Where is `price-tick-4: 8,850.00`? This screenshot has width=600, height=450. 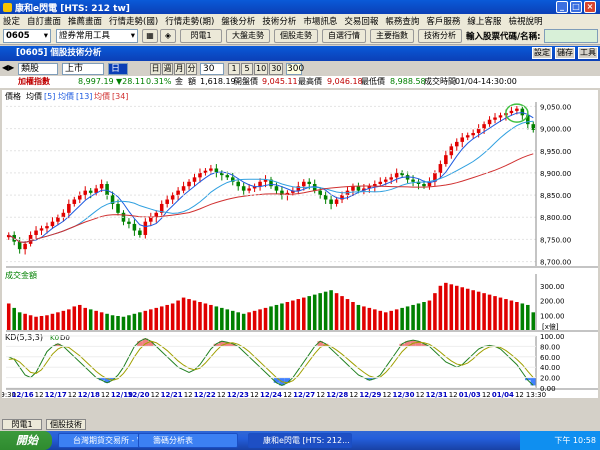
price-tick-4: 8,850.00 is located at coordinates (555, 196).